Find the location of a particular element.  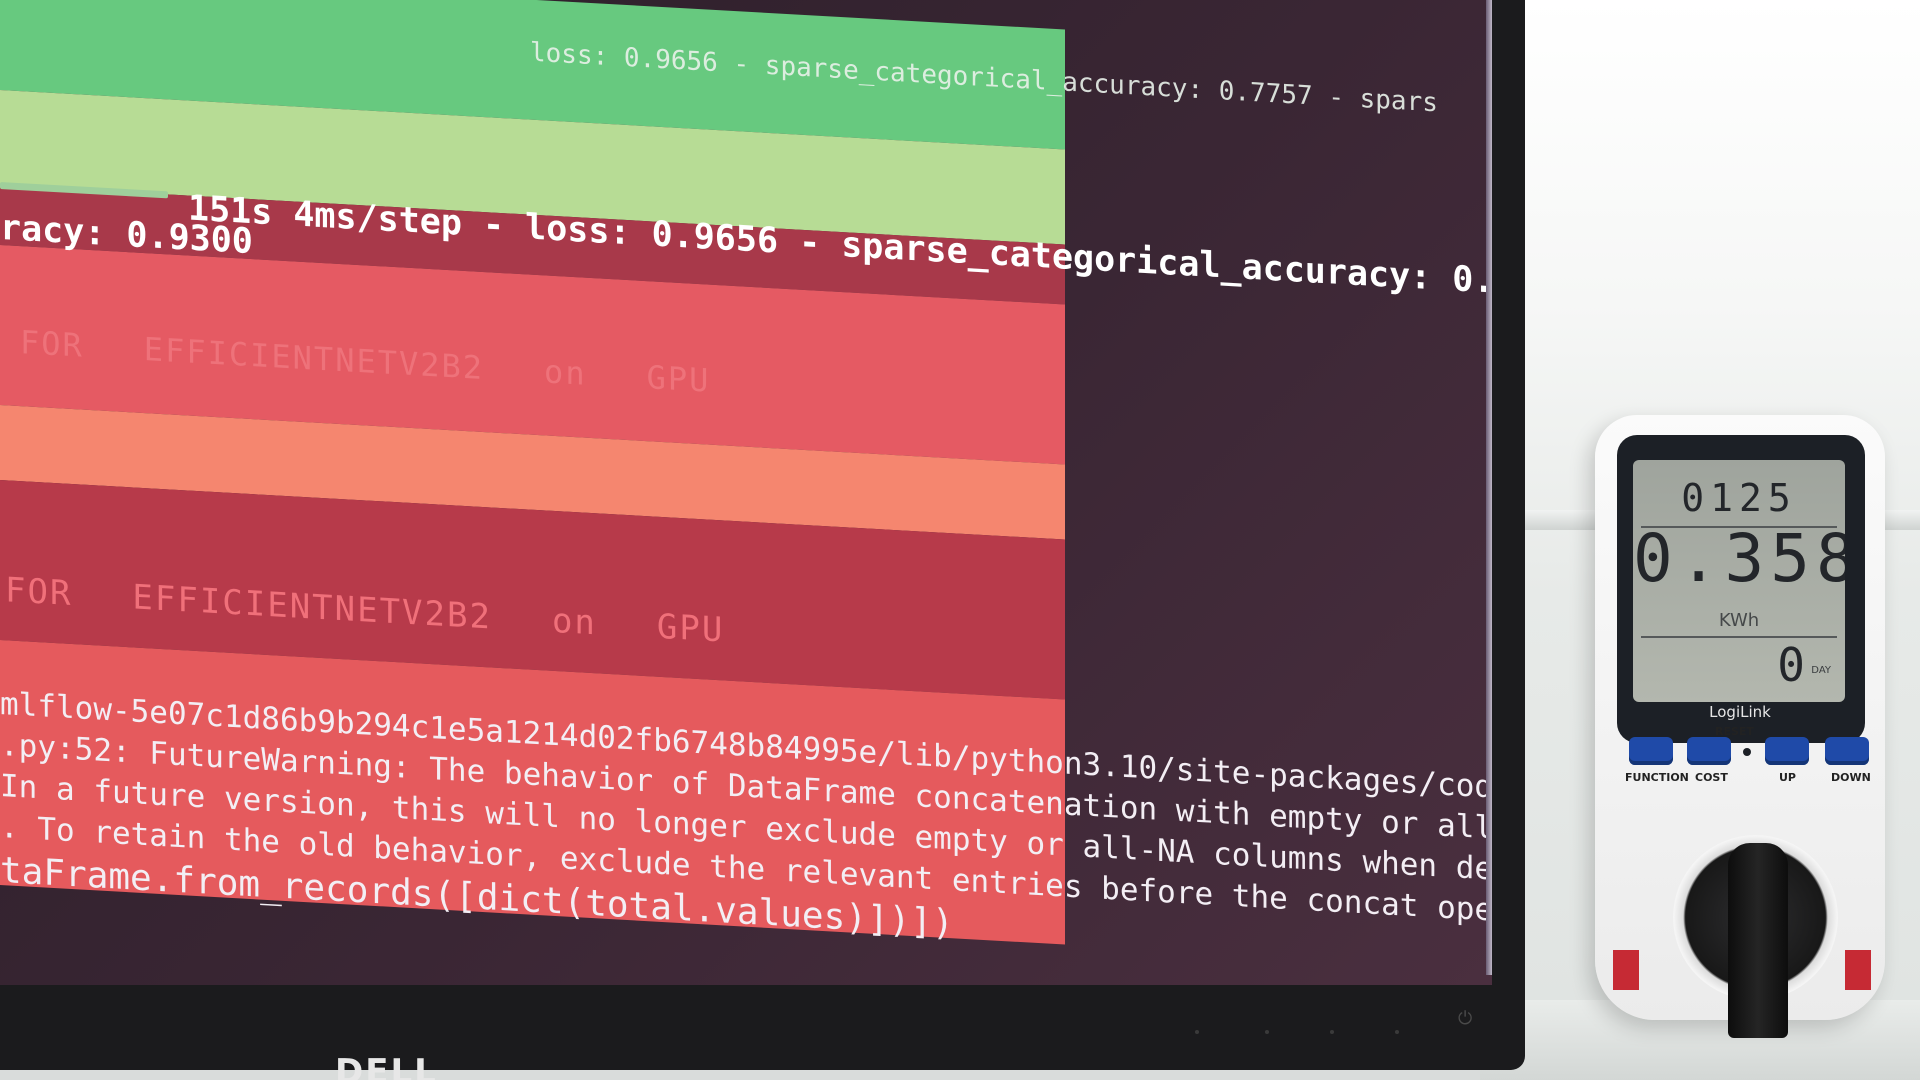

power-plug is located at coordinates (1758, 940).